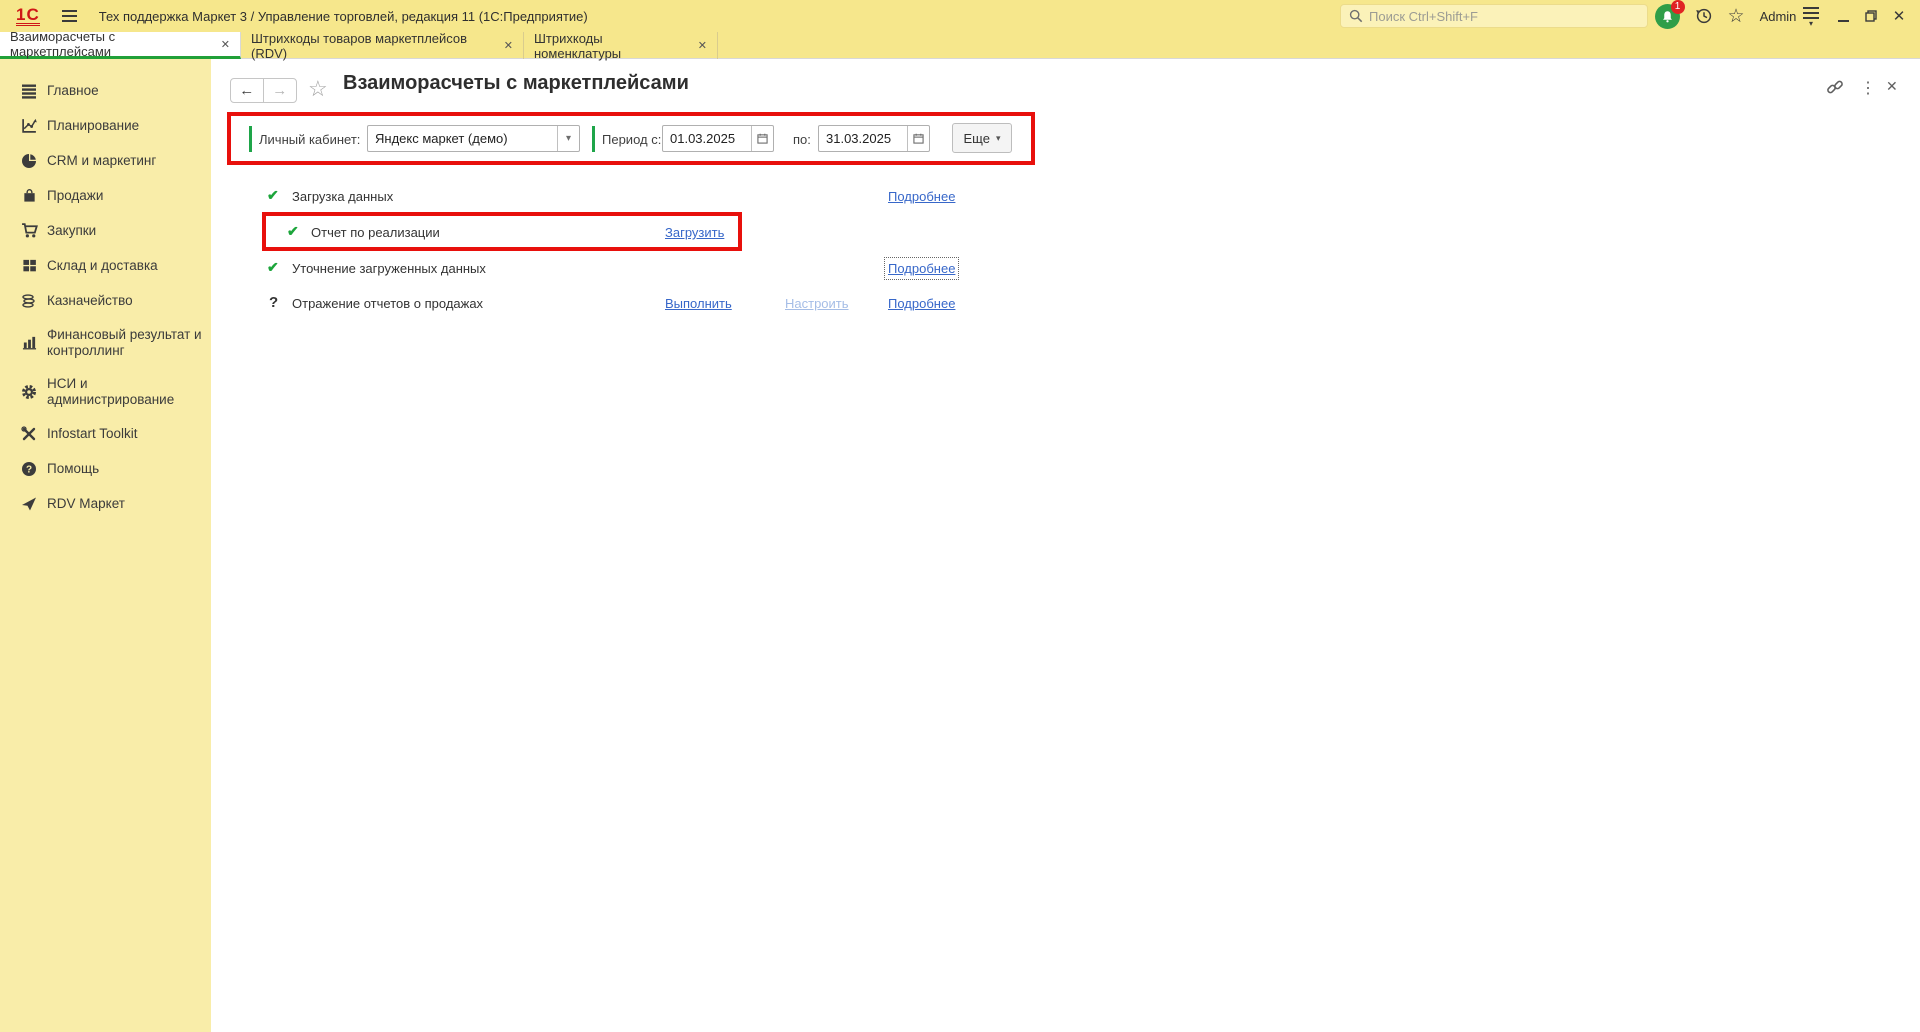 The image size is (1920, 1032). I want to click on configure-link-reflect-reports: Настроить, so click(817, 303).